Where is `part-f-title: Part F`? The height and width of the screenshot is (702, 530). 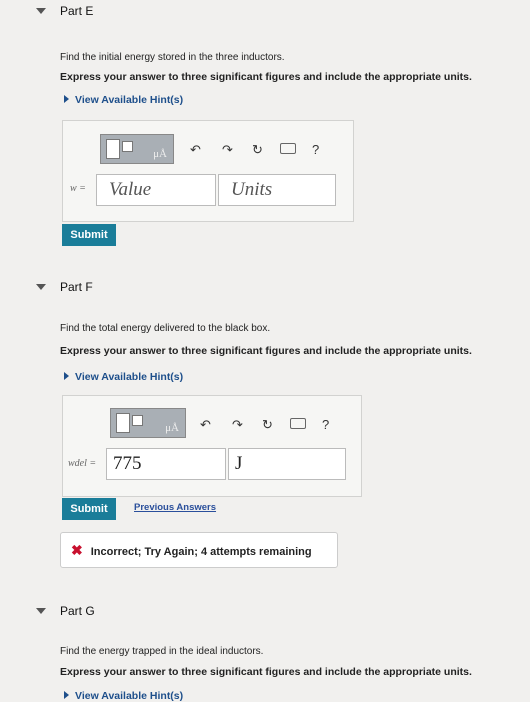
part-f-title: Part F is located at coordinates (76, 287).